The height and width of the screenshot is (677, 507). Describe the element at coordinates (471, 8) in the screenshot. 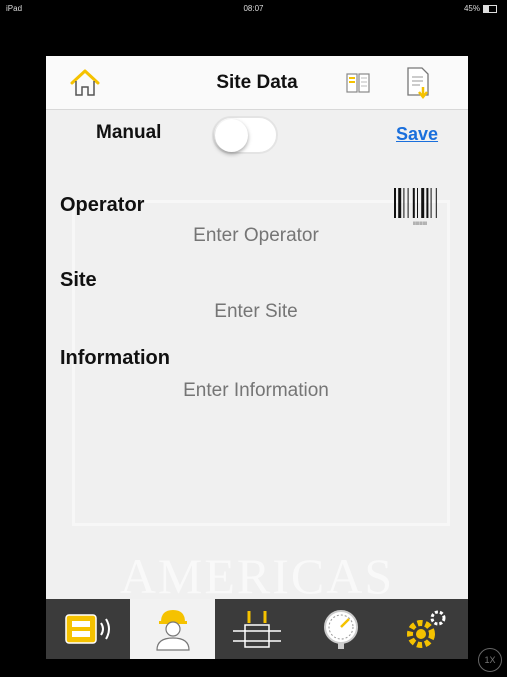

I see `battery-percent: 45%` at that location.